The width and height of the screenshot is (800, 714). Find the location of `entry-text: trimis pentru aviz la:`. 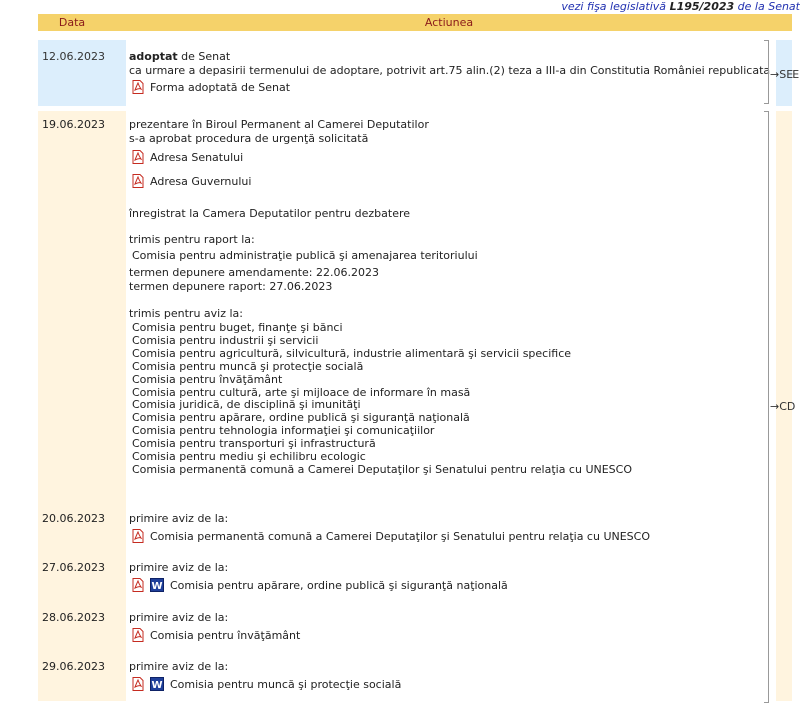

entry-text: trimis pentru aviz la: is located at coordinates (186, 313).